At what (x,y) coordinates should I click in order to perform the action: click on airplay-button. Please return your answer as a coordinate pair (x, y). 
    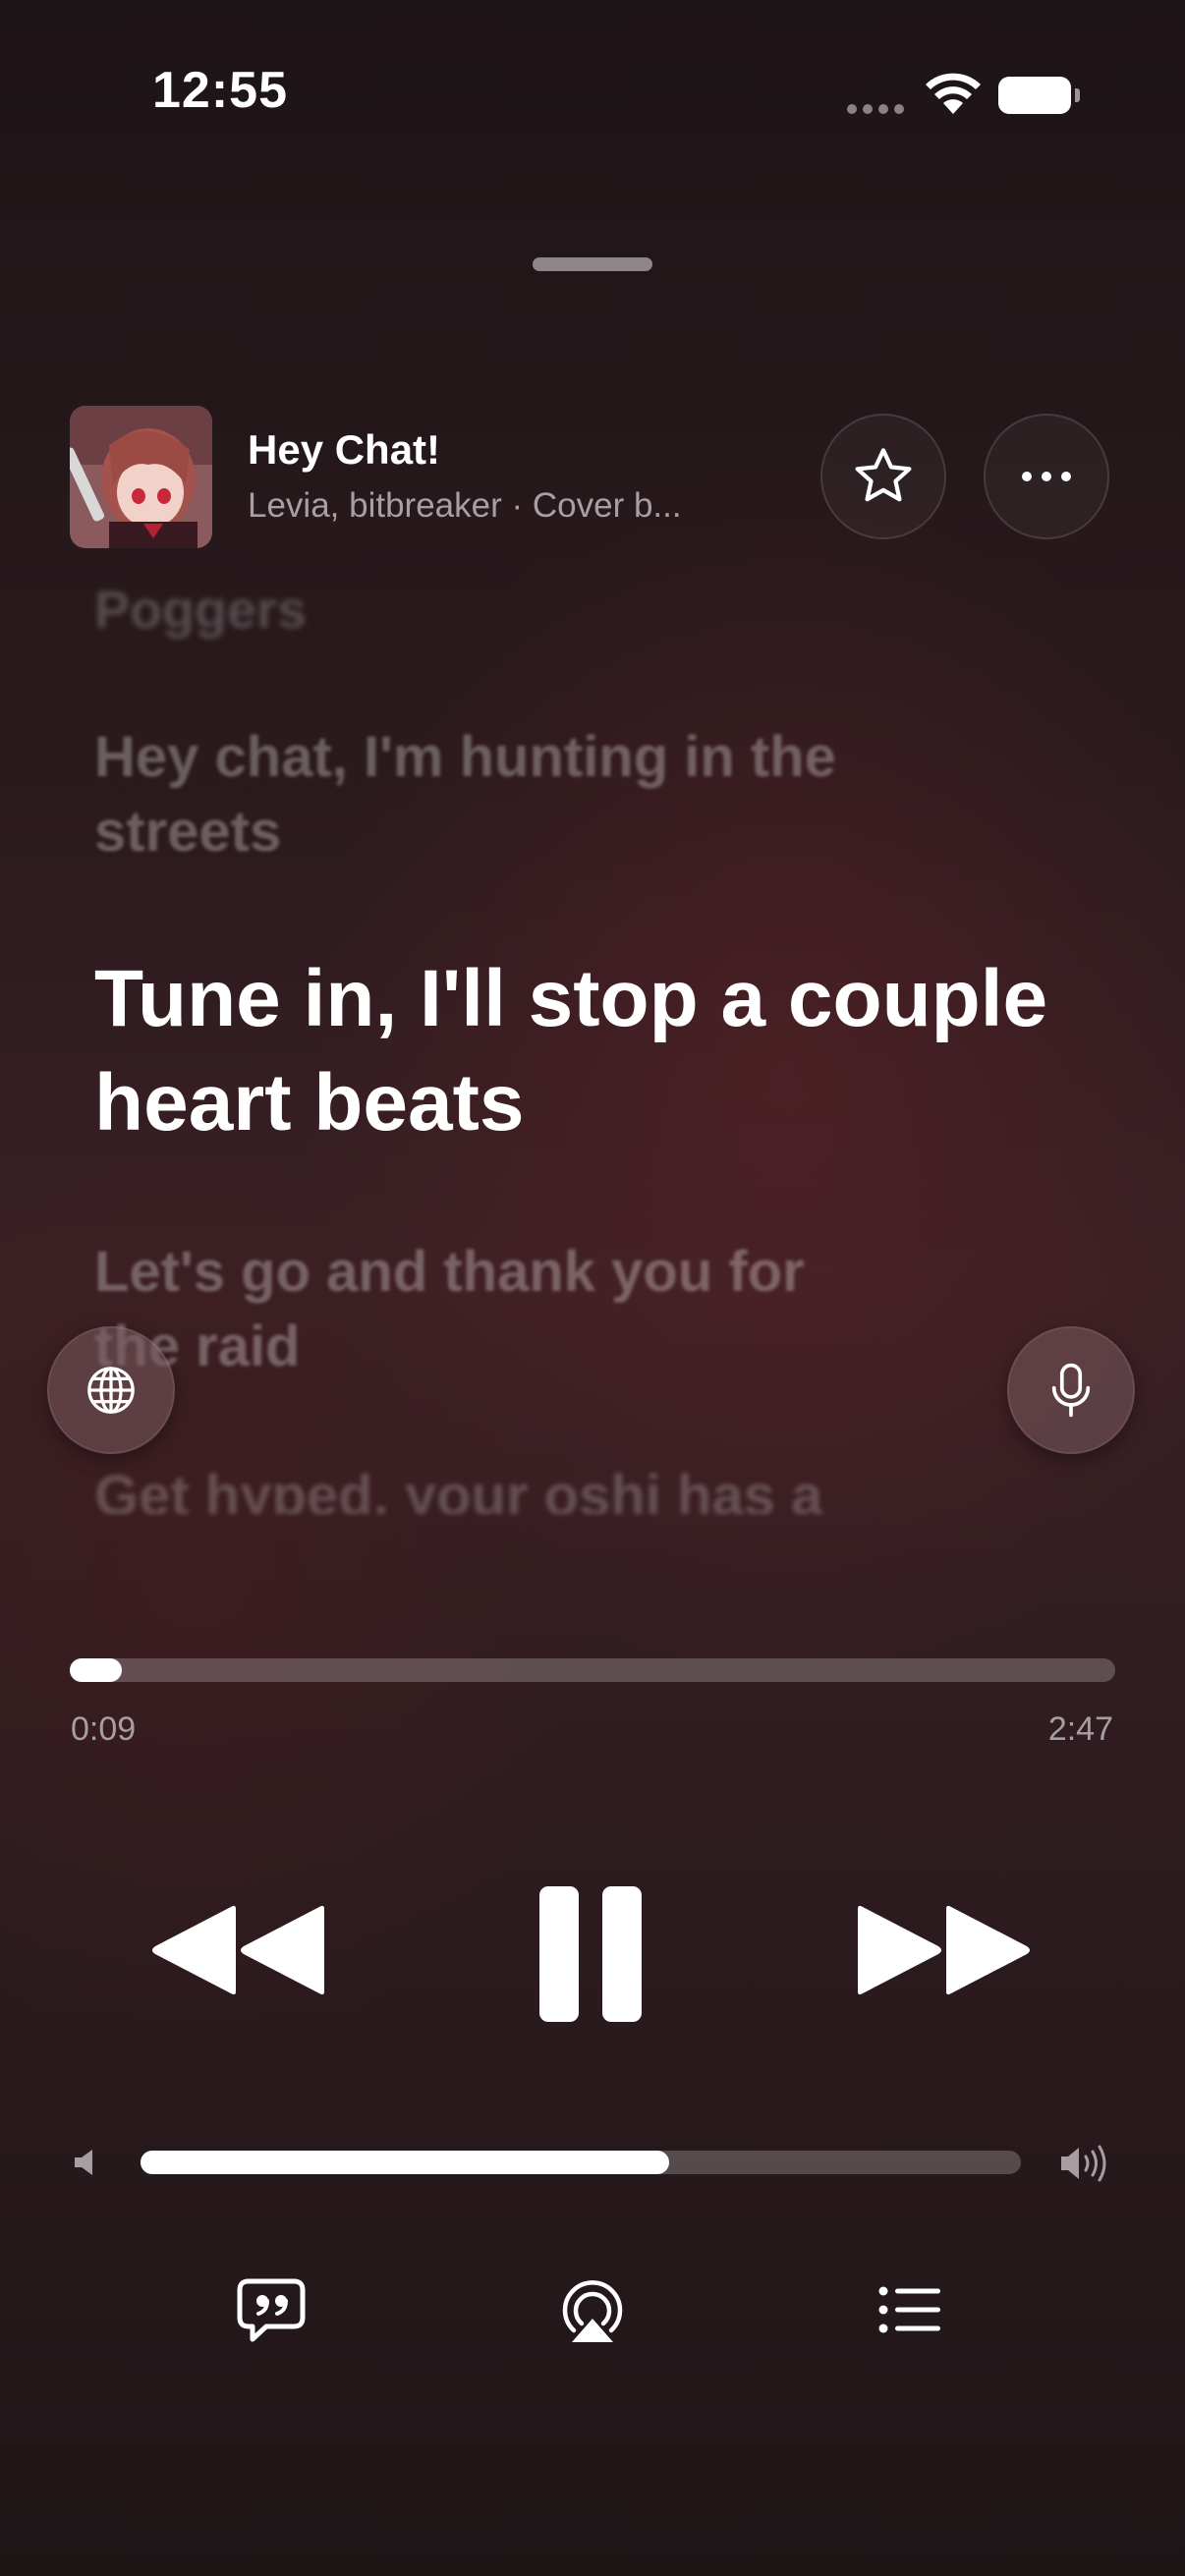
    Looking at the image, I should click on (592, 2314).